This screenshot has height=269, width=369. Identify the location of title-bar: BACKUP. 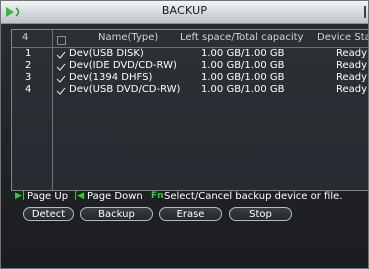
(184, 12).